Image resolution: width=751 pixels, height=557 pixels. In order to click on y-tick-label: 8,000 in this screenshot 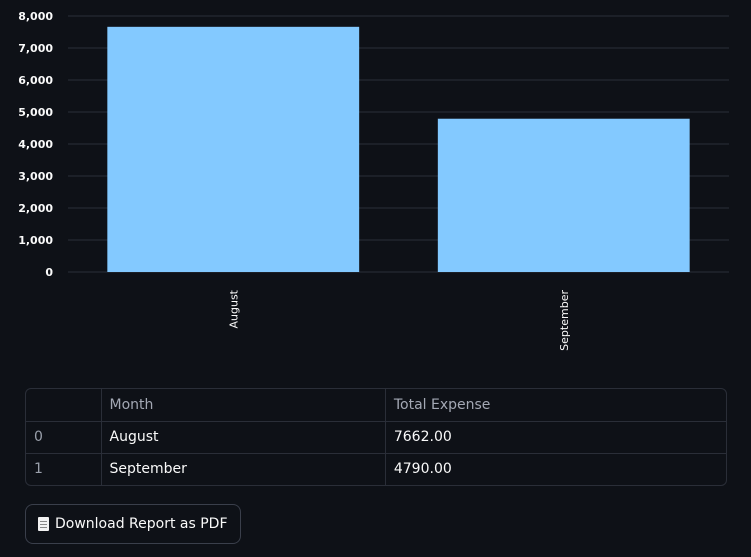, I will do `click(35, 16)`.